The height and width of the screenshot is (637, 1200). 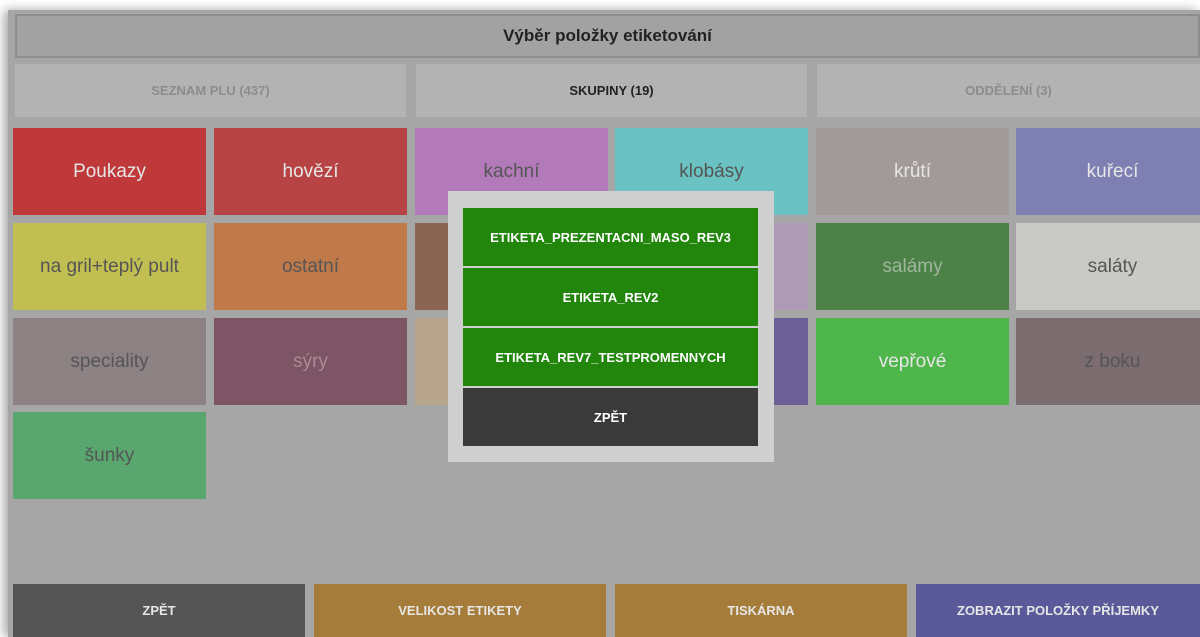 What do you see at coordinates (109, 455) in the screenshot?
I see `group-tile-sunky: šunky` at bounding box center [109, 455].